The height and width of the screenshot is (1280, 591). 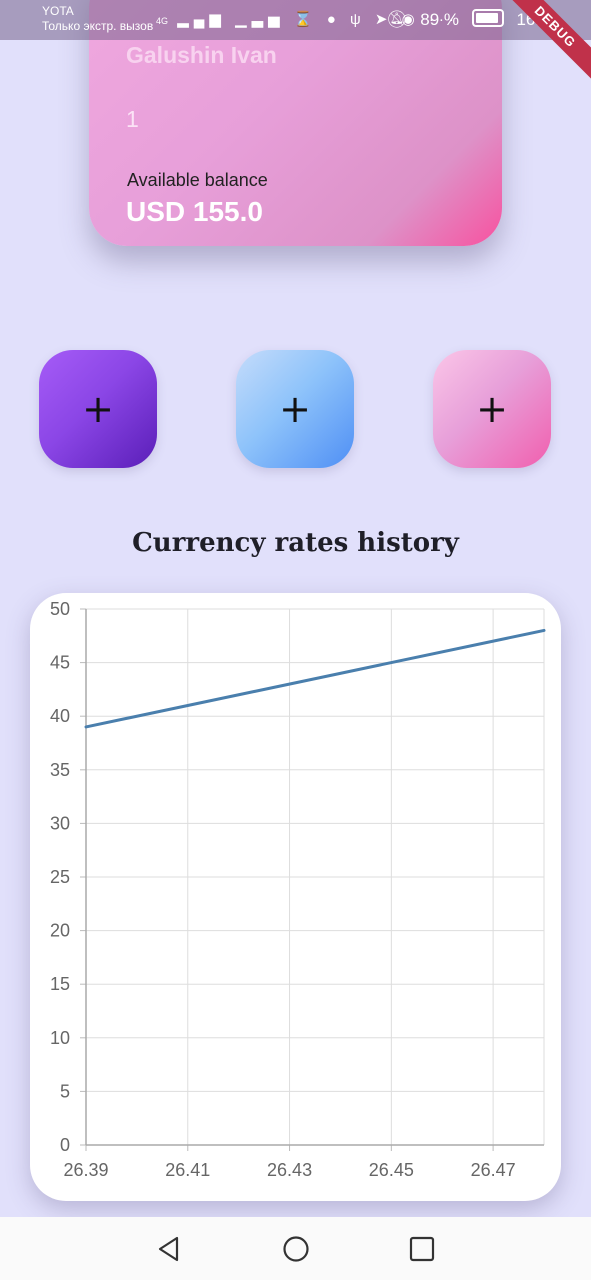 I want to click on y-tick-label: 15, so click(x=60, y=984).